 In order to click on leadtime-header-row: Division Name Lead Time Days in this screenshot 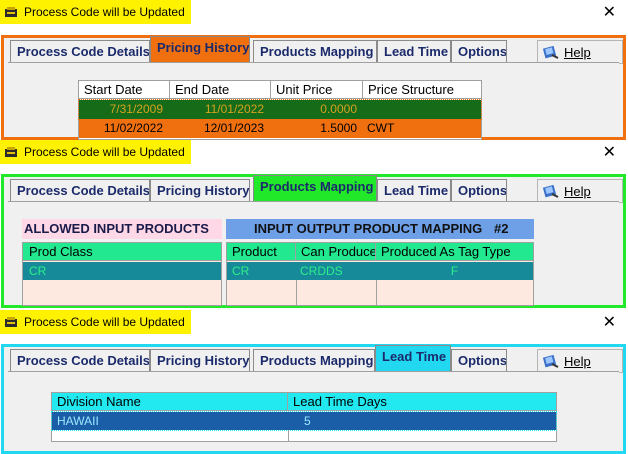, I will do `click(304, 402)`.